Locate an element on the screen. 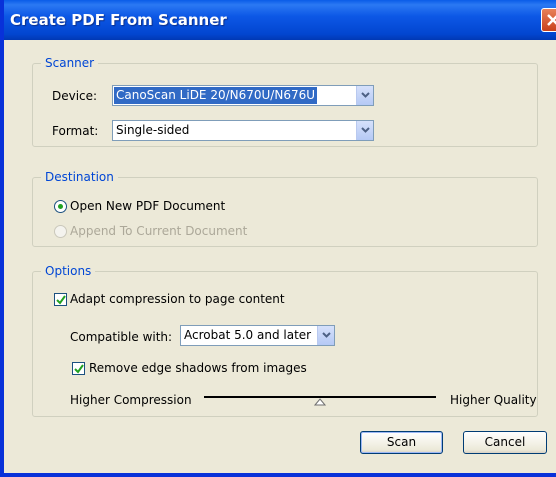 This screenshot has height=477, width=556. device-label: Device: is located at coordinates (75, 96).